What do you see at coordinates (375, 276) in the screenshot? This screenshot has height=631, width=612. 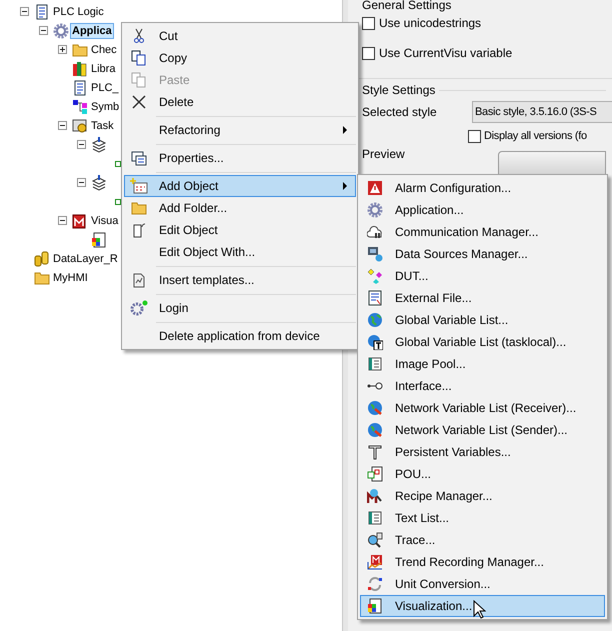 I see `diamonds-icon` at bounding box center [375, 276].